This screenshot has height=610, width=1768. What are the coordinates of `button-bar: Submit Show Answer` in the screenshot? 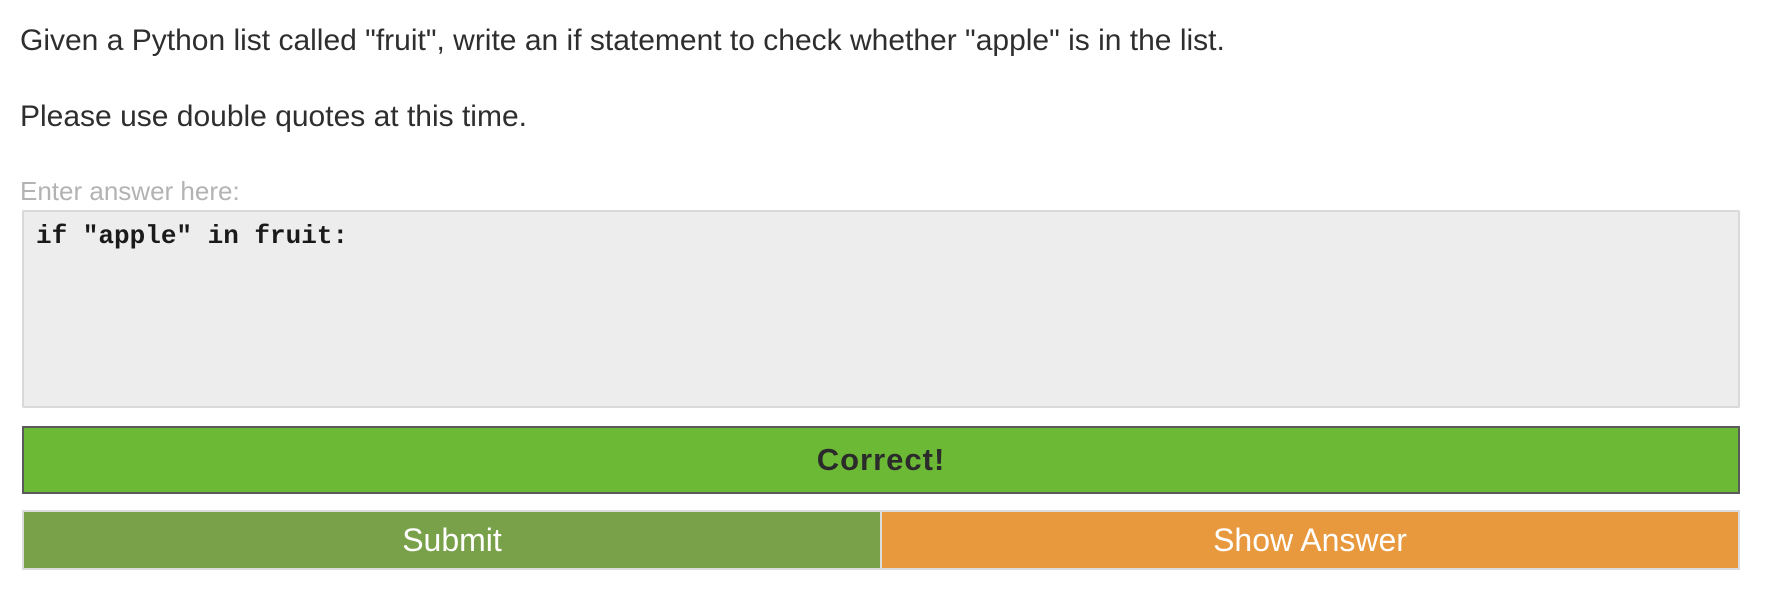 It's located at (881, 540).